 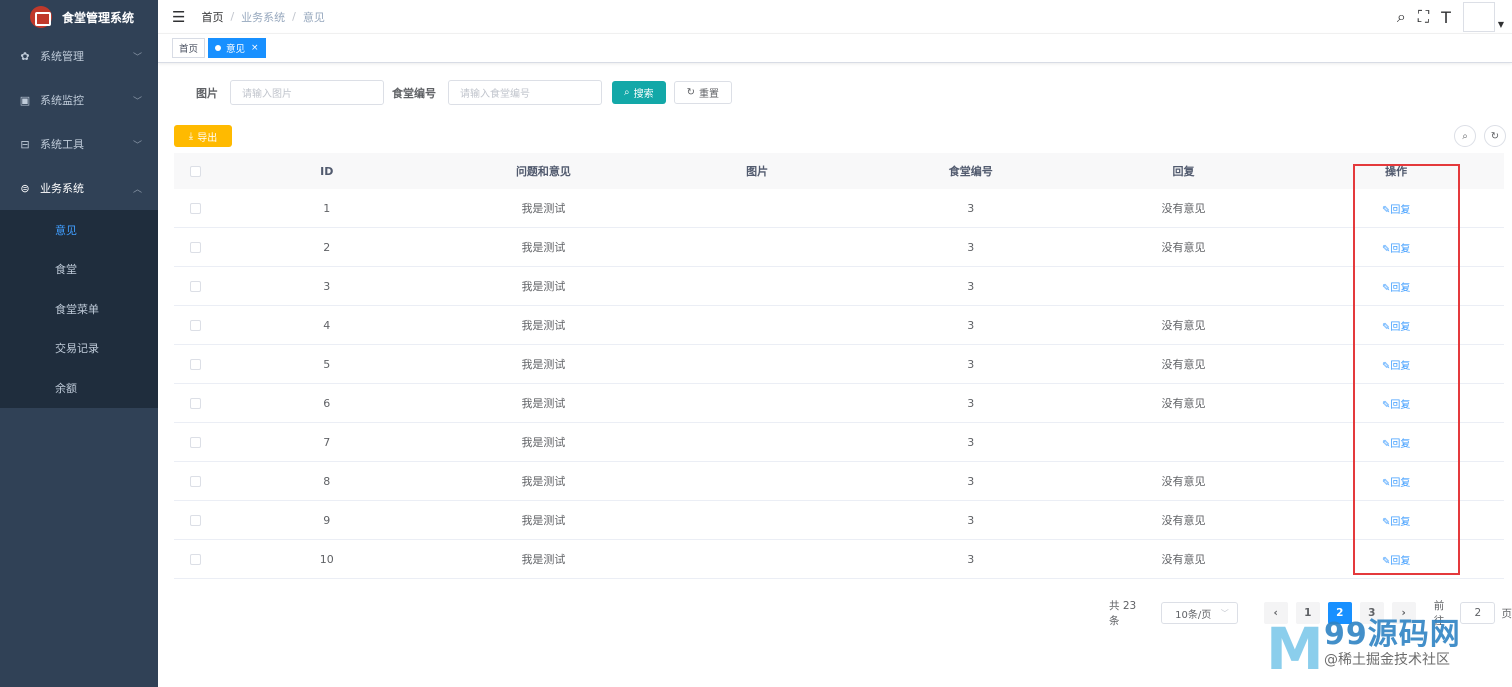 I want to click on goto-input: 2, so click(x=1478, y=613).